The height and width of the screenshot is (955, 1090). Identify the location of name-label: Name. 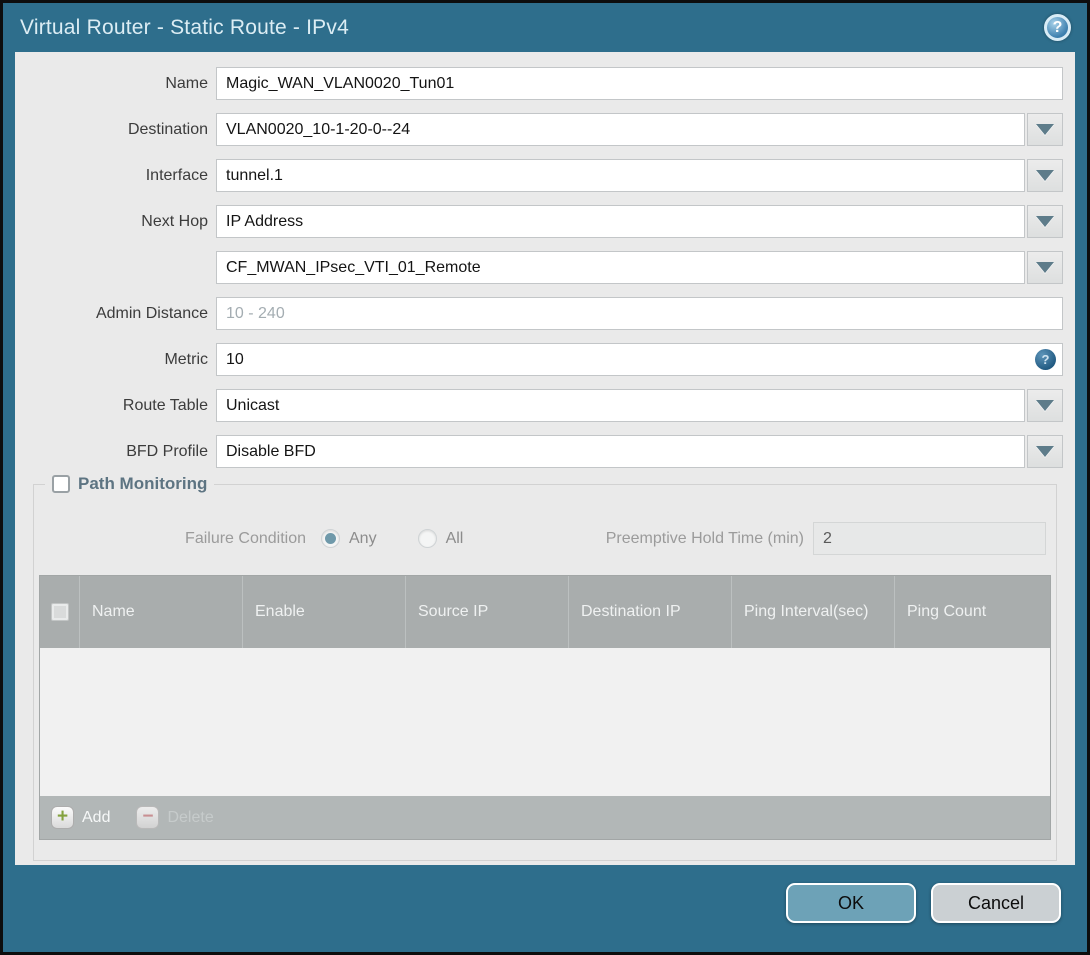
(186, 83).